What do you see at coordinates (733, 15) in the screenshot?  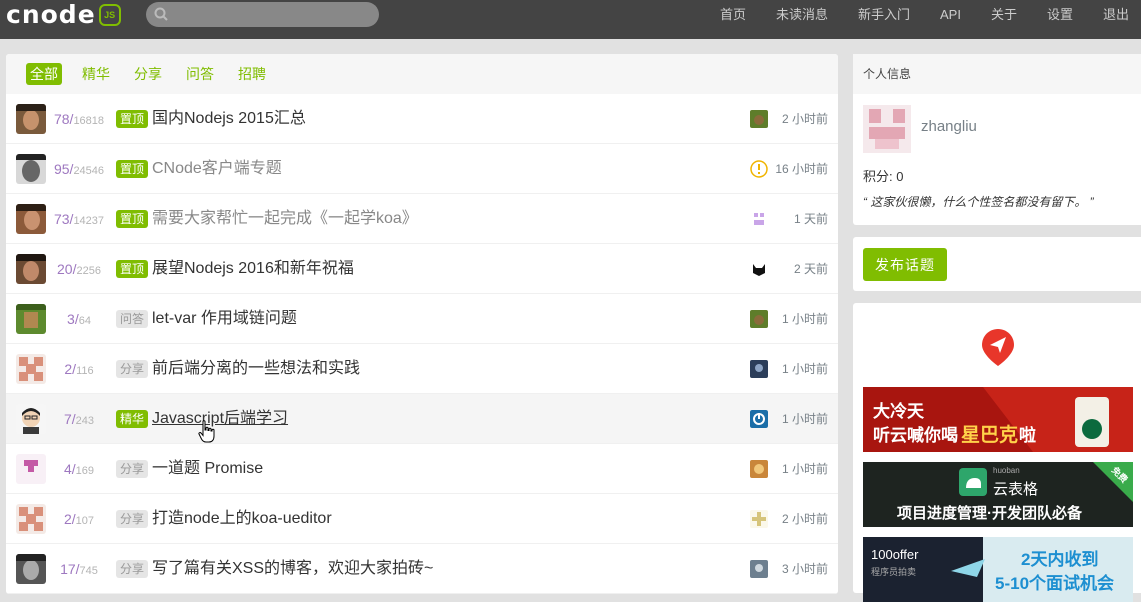 I see `nav-home: 首页` at bounding box center [733, 15].